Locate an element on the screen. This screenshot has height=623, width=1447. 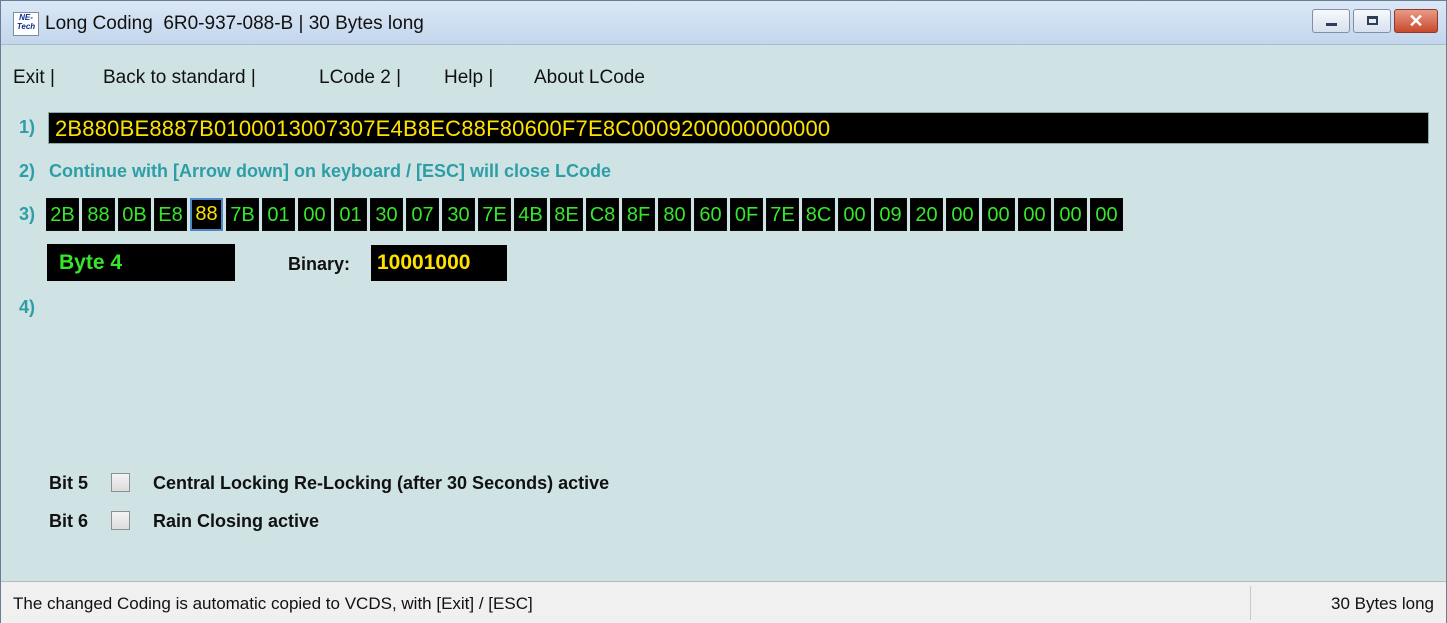
app-icon-text-bottom: Tech is located at coordinates (26, 26).